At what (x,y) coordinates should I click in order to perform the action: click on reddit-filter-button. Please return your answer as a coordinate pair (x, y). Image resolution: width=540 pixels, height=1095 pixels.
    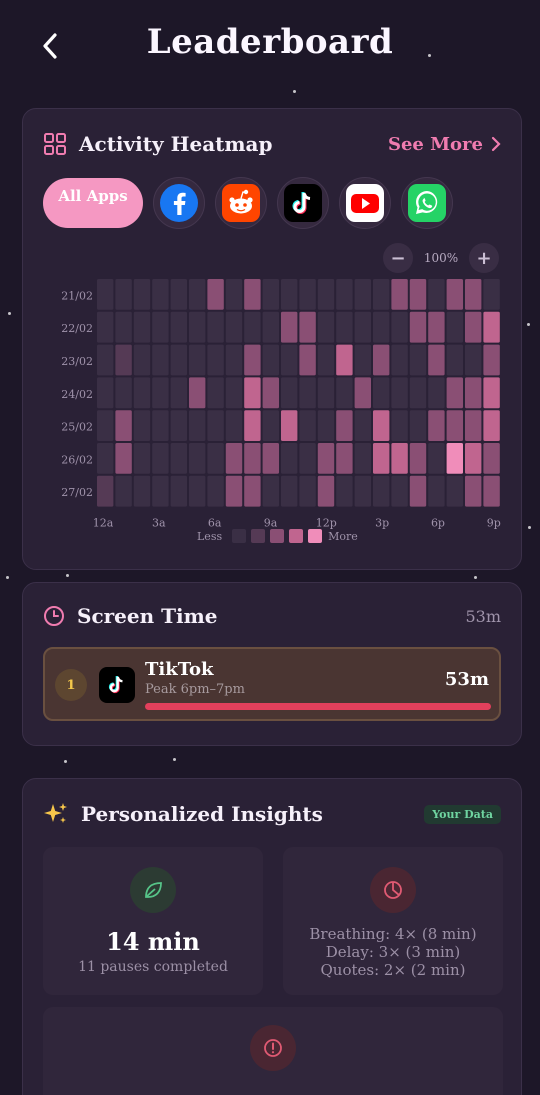
    Looking at the image, I should click on (241, 203).